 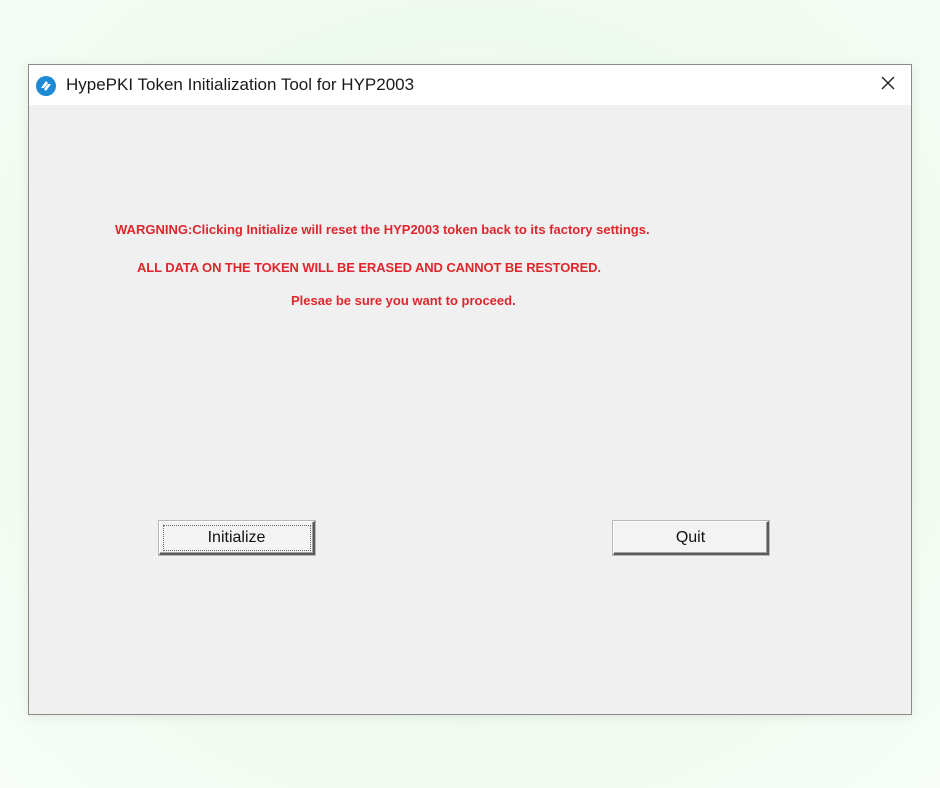 What do you see at coordinates (691, 538) in the screenshot?
I see `quit-button: Quit` at bounding box center [691, 538].